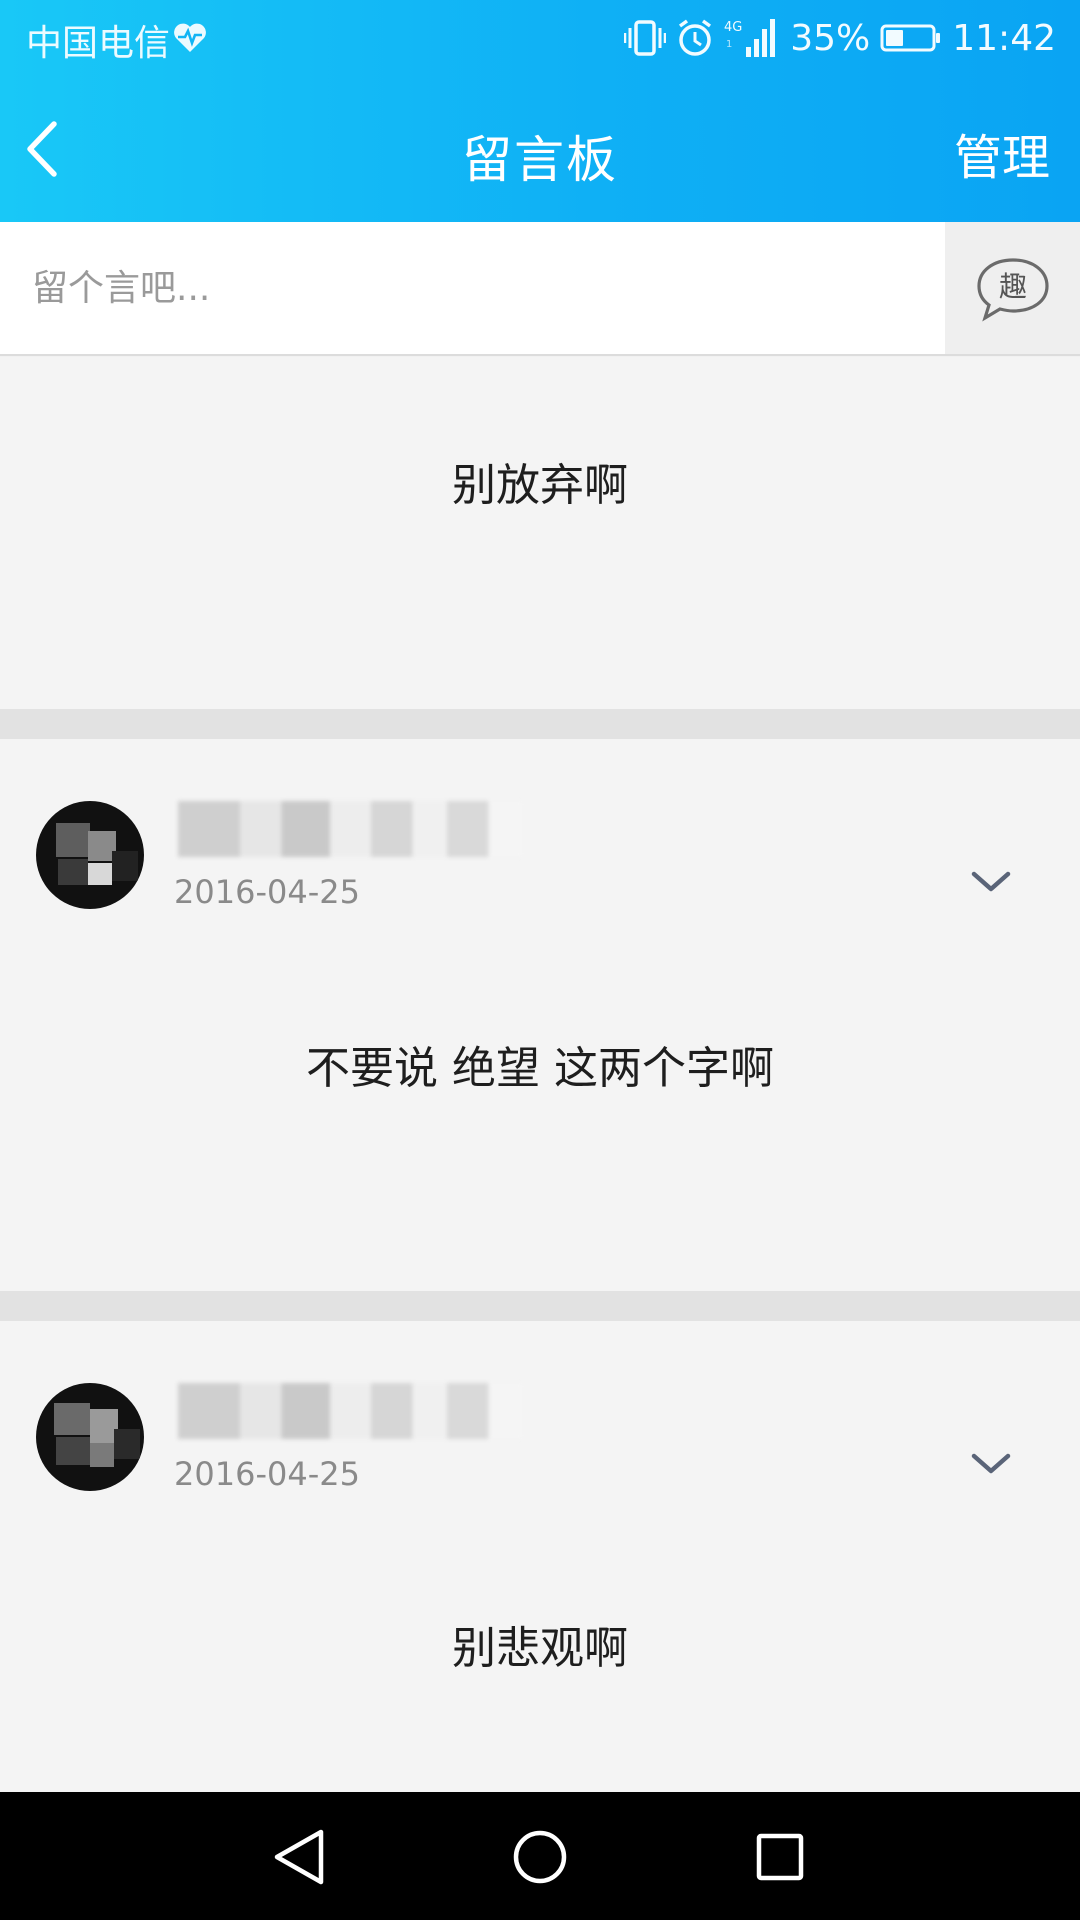 The width and height of the screenshot is (1080, 1920). What do you see at coordinates (190, 37) in the screenshot?
I see `heart-pulse-icon` at bounding box center [190, 37].